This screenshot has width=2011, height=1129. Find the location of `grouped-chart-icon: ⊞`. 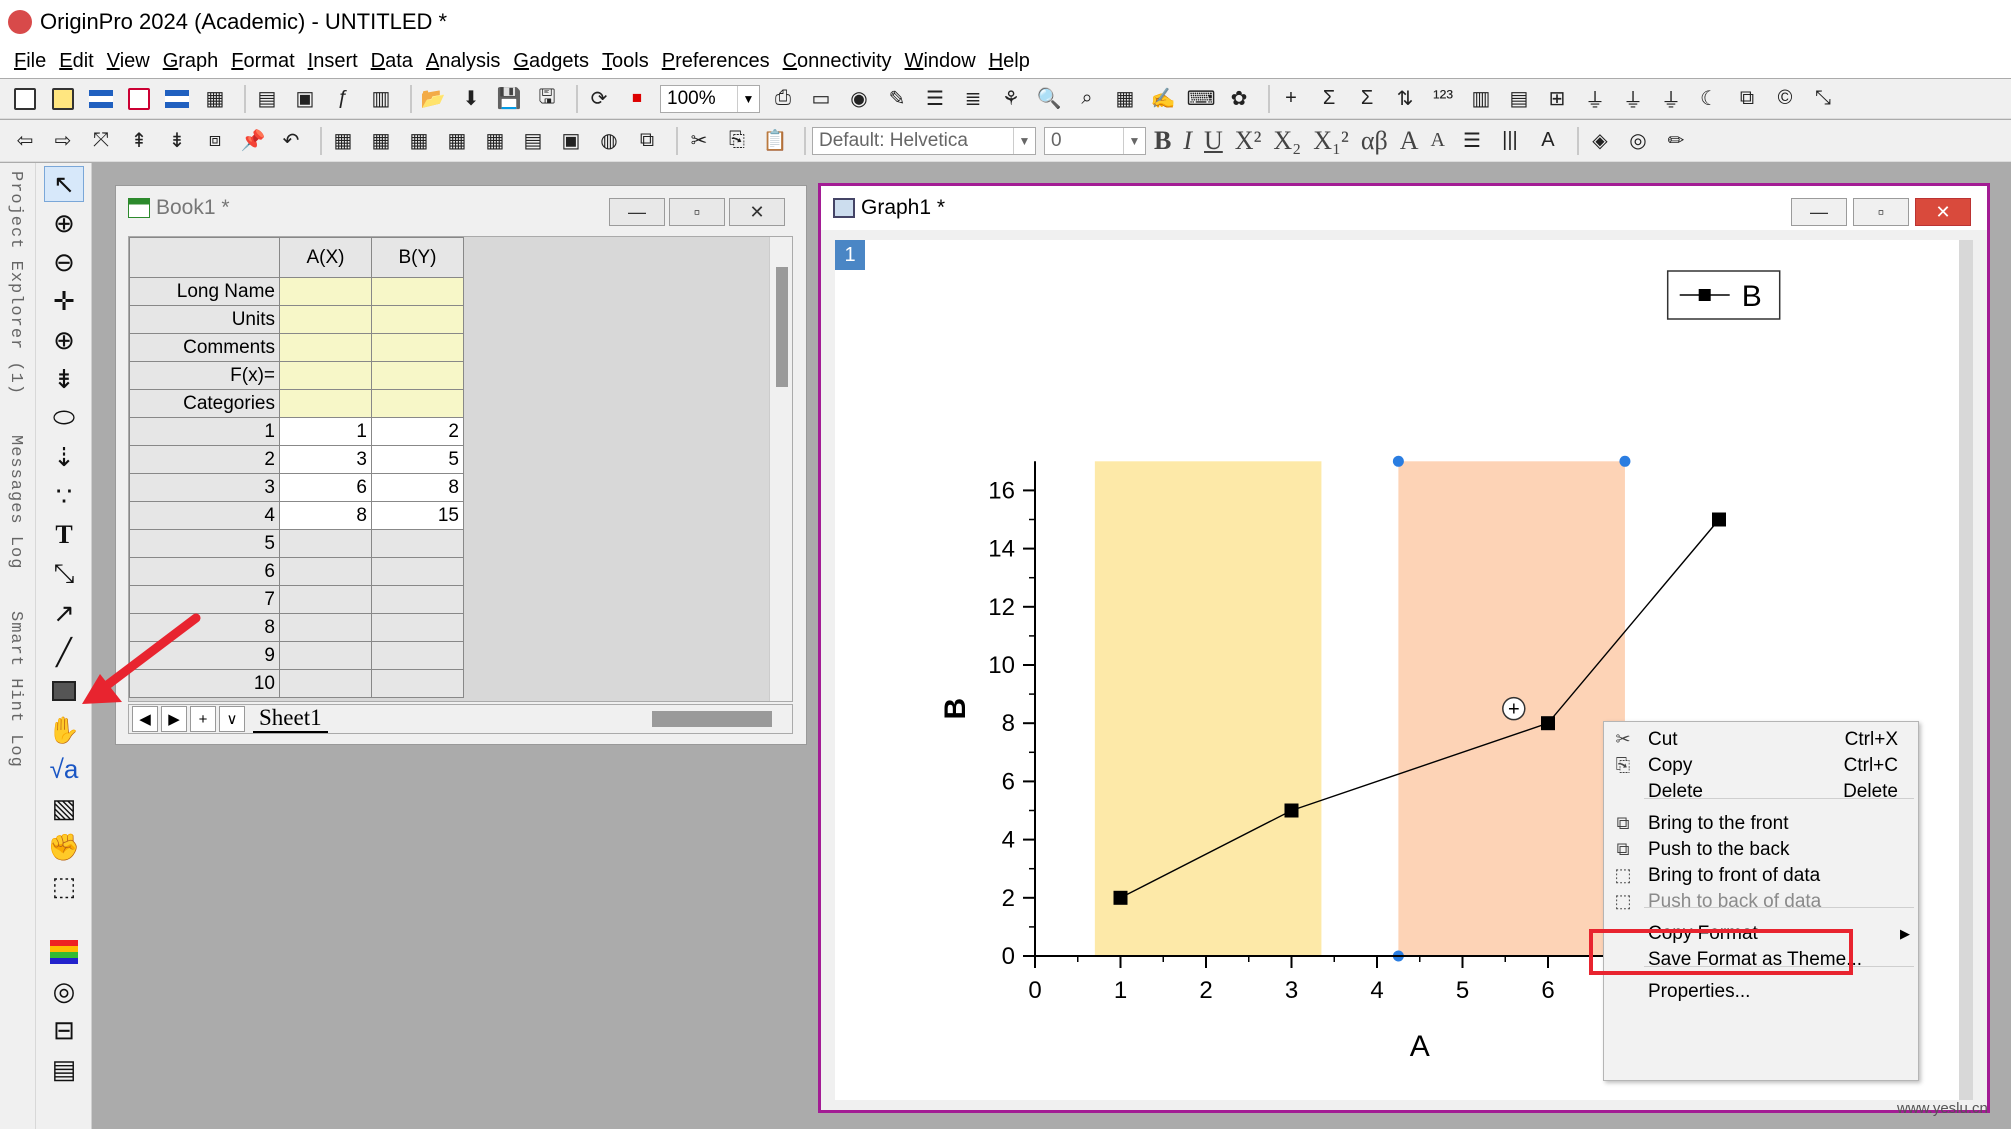

grouped-chart-icon: ⊞ is located at coordinates (1557, 99).